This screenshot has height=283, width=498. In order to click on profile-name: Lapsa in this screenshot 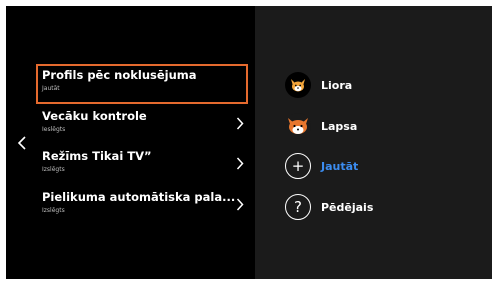, I will do `click(339, 126)`.